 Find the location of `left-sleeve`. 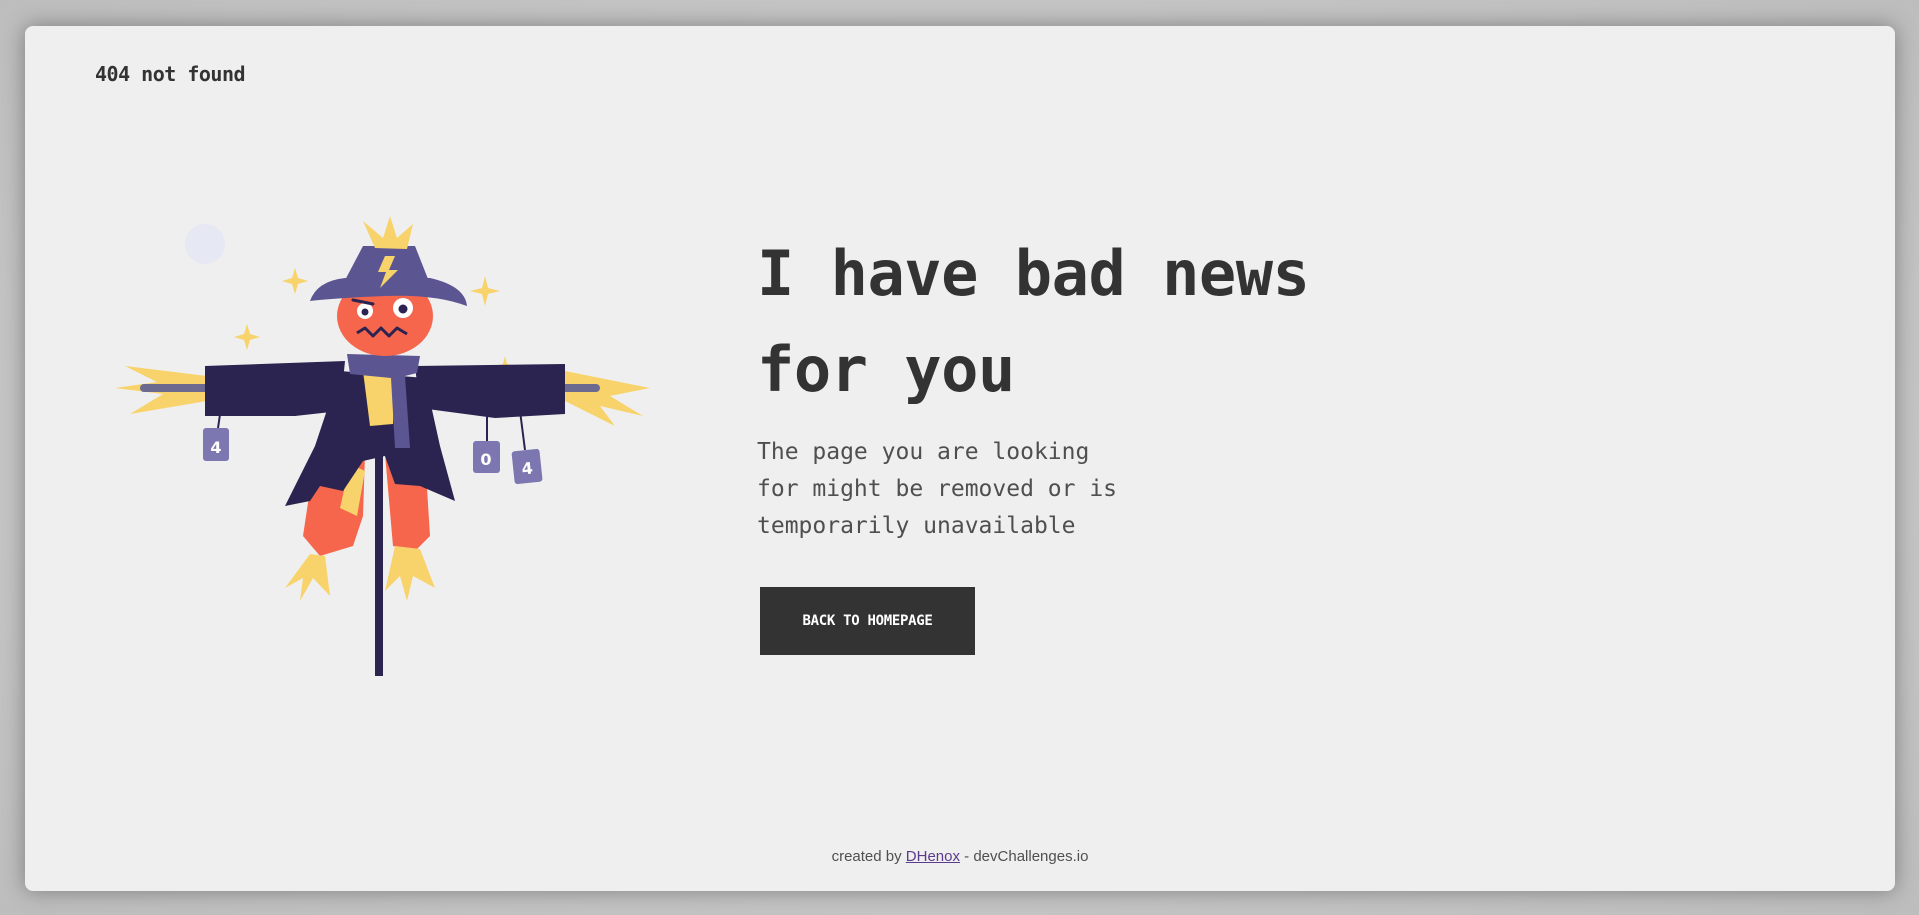

left-sleeve is located at coordinates (275, 388).